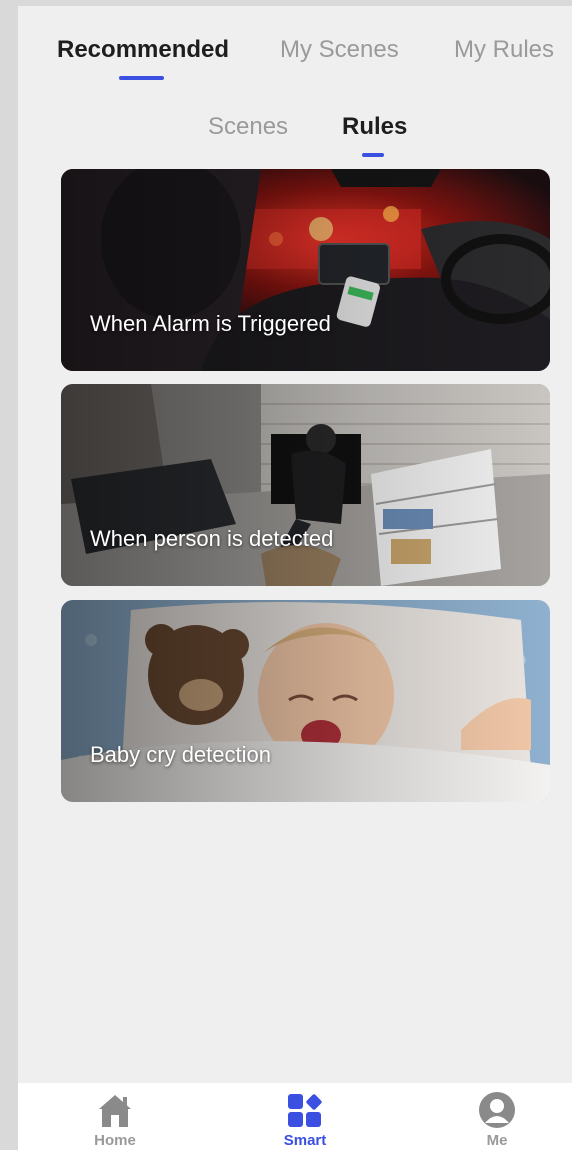  What do you see at coordinates (497, 1140) in the screenshot?
I see `nav-me-label: Me` at bounding box center [497, 1140].